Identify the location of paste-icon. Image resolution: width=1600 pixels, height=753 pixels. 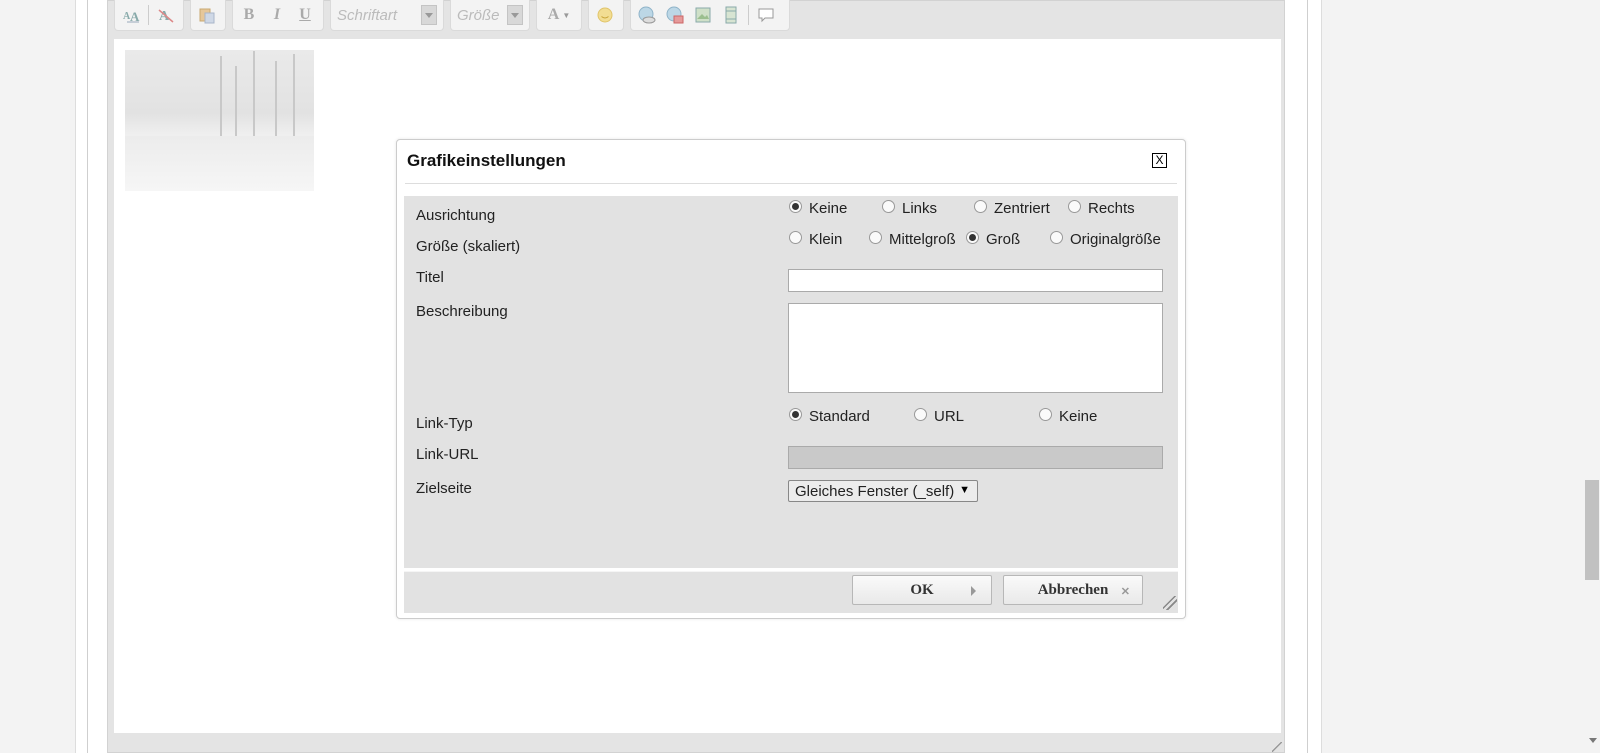
(207, 15).